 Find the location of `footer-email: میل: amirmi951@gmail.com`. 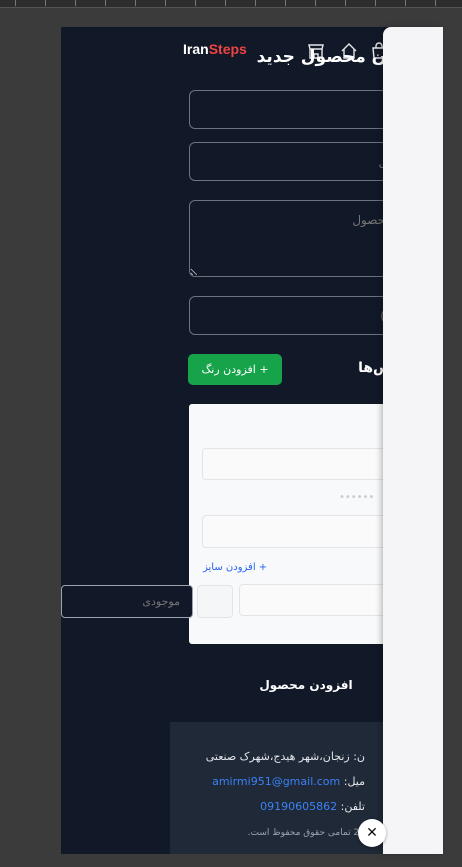

footer-email: میل: amirmi951@gmail.com is located at coordinates (288, 781).